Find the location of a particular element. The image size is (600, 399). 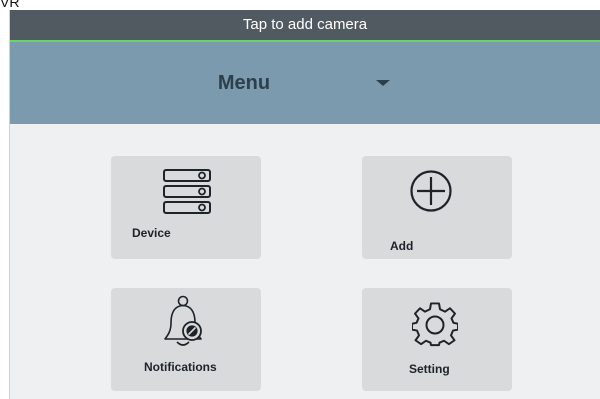

server-stack-icon is located at coordinates (187, 191).